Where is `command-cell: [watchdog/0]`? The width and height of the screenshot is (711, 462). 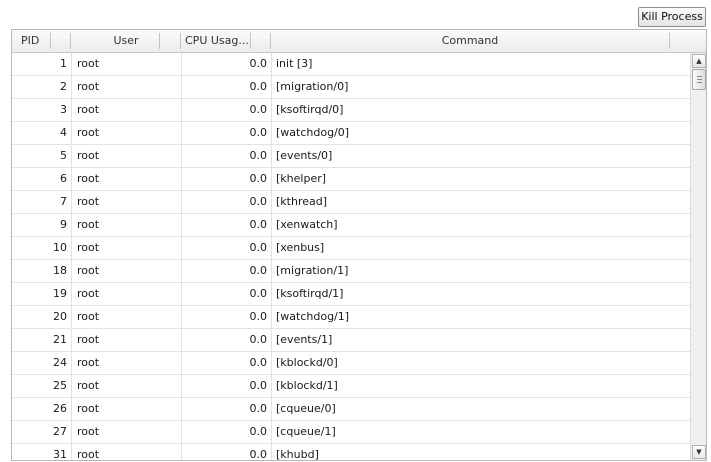 command-cell: [watchdog/0] is located at coordinates (313, 132).